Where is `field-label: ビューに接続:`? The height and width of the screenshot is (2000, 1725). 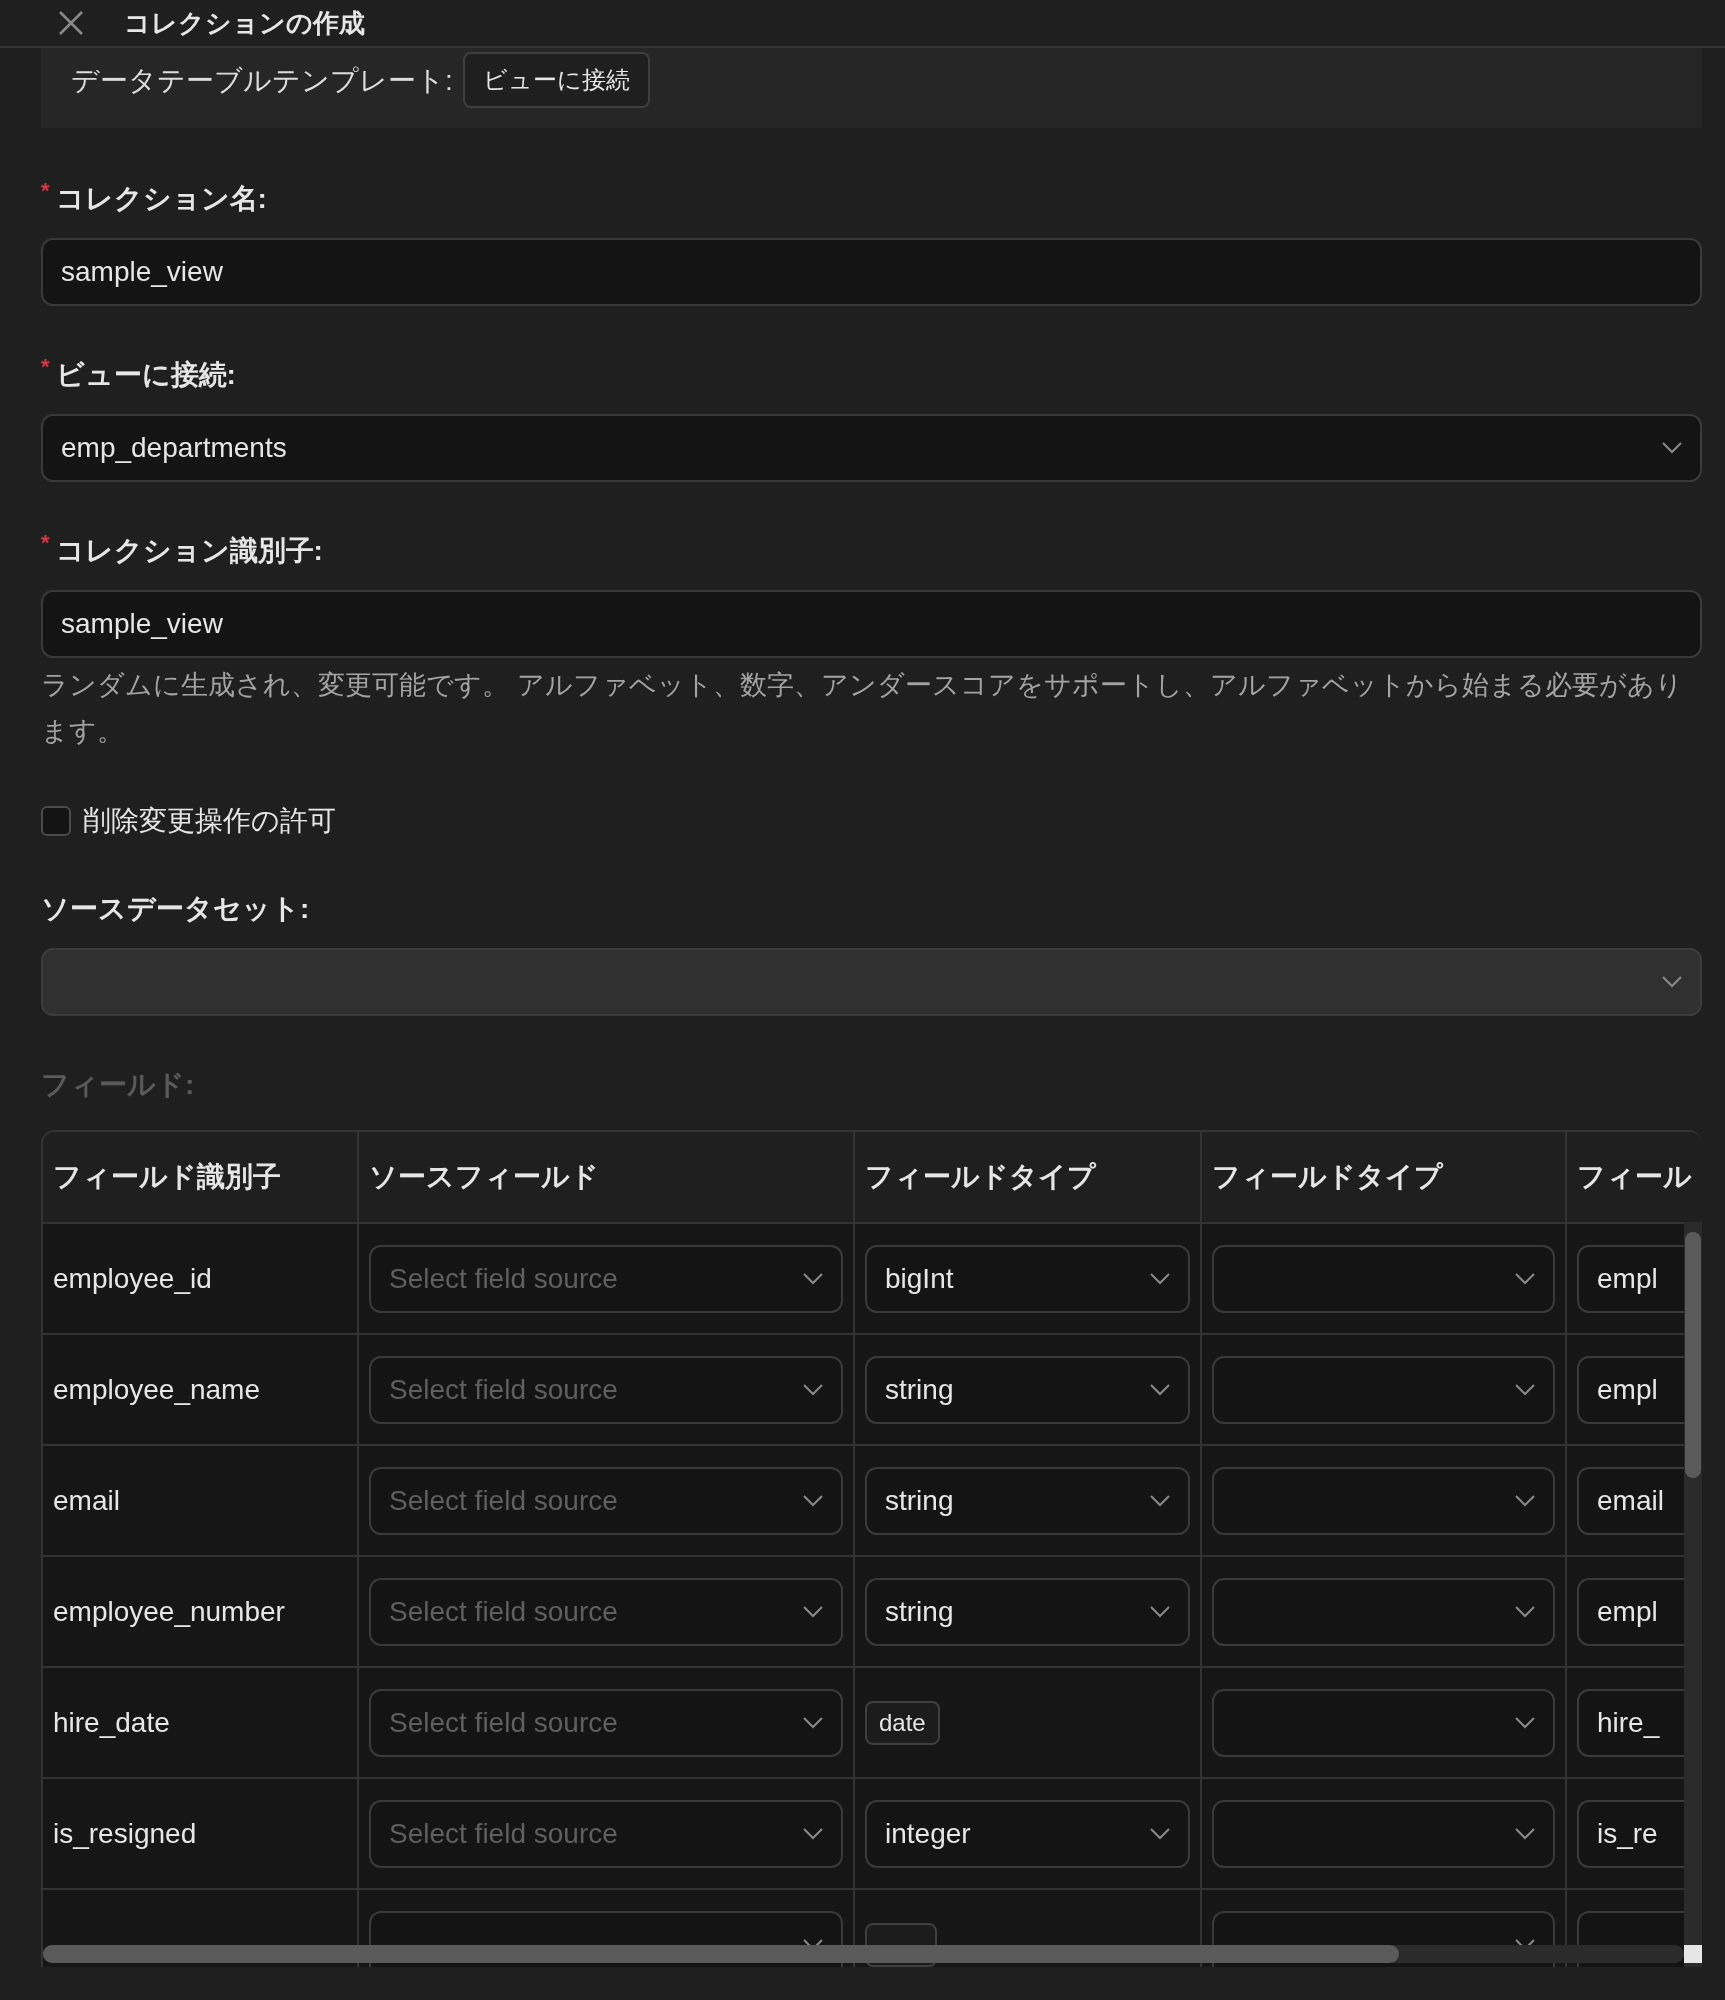
field-label: ビューに接続: is located at coordinates (145, 375).